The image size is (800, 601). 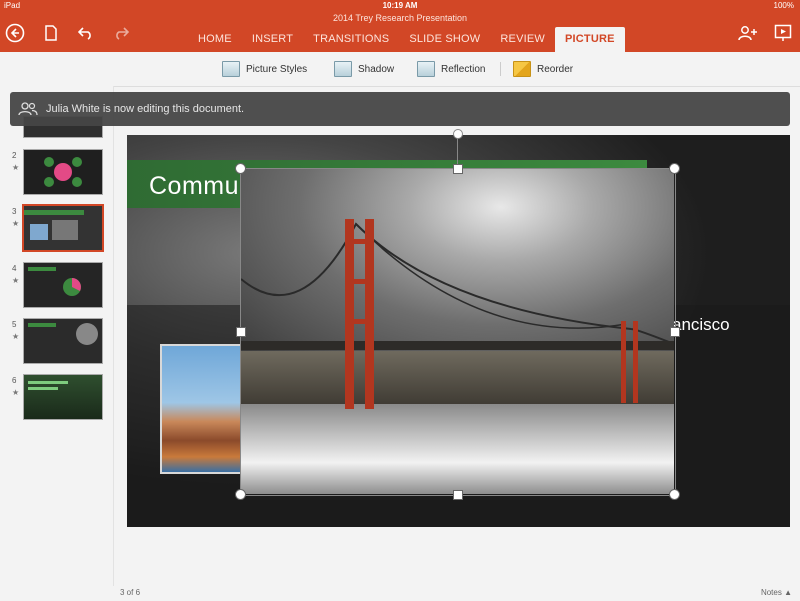 I want to click on resize-handle-bottom-left, so click(x=240, y=494).